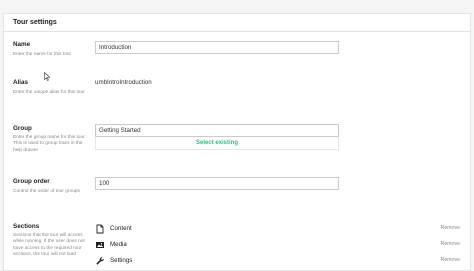 This screenshot has width=474, height=271. What do you see at coordinates (22, 128) in the screenshot?
I see `group-label: Group` at bounding box center [22, 128].